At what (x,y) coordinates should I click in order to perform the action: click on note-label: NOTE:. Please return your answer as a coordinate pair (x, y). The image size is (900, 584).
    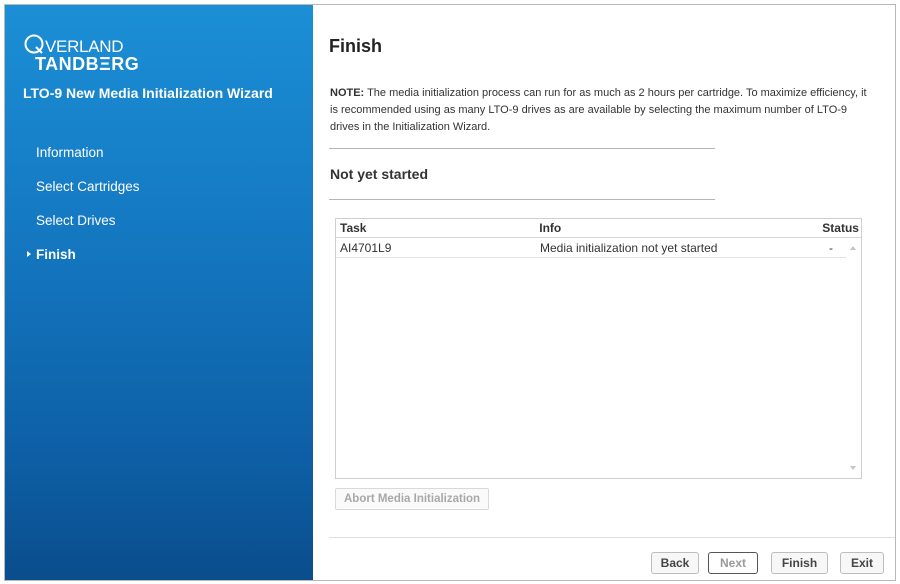
    Looking at the image, I should click on (347, 93).